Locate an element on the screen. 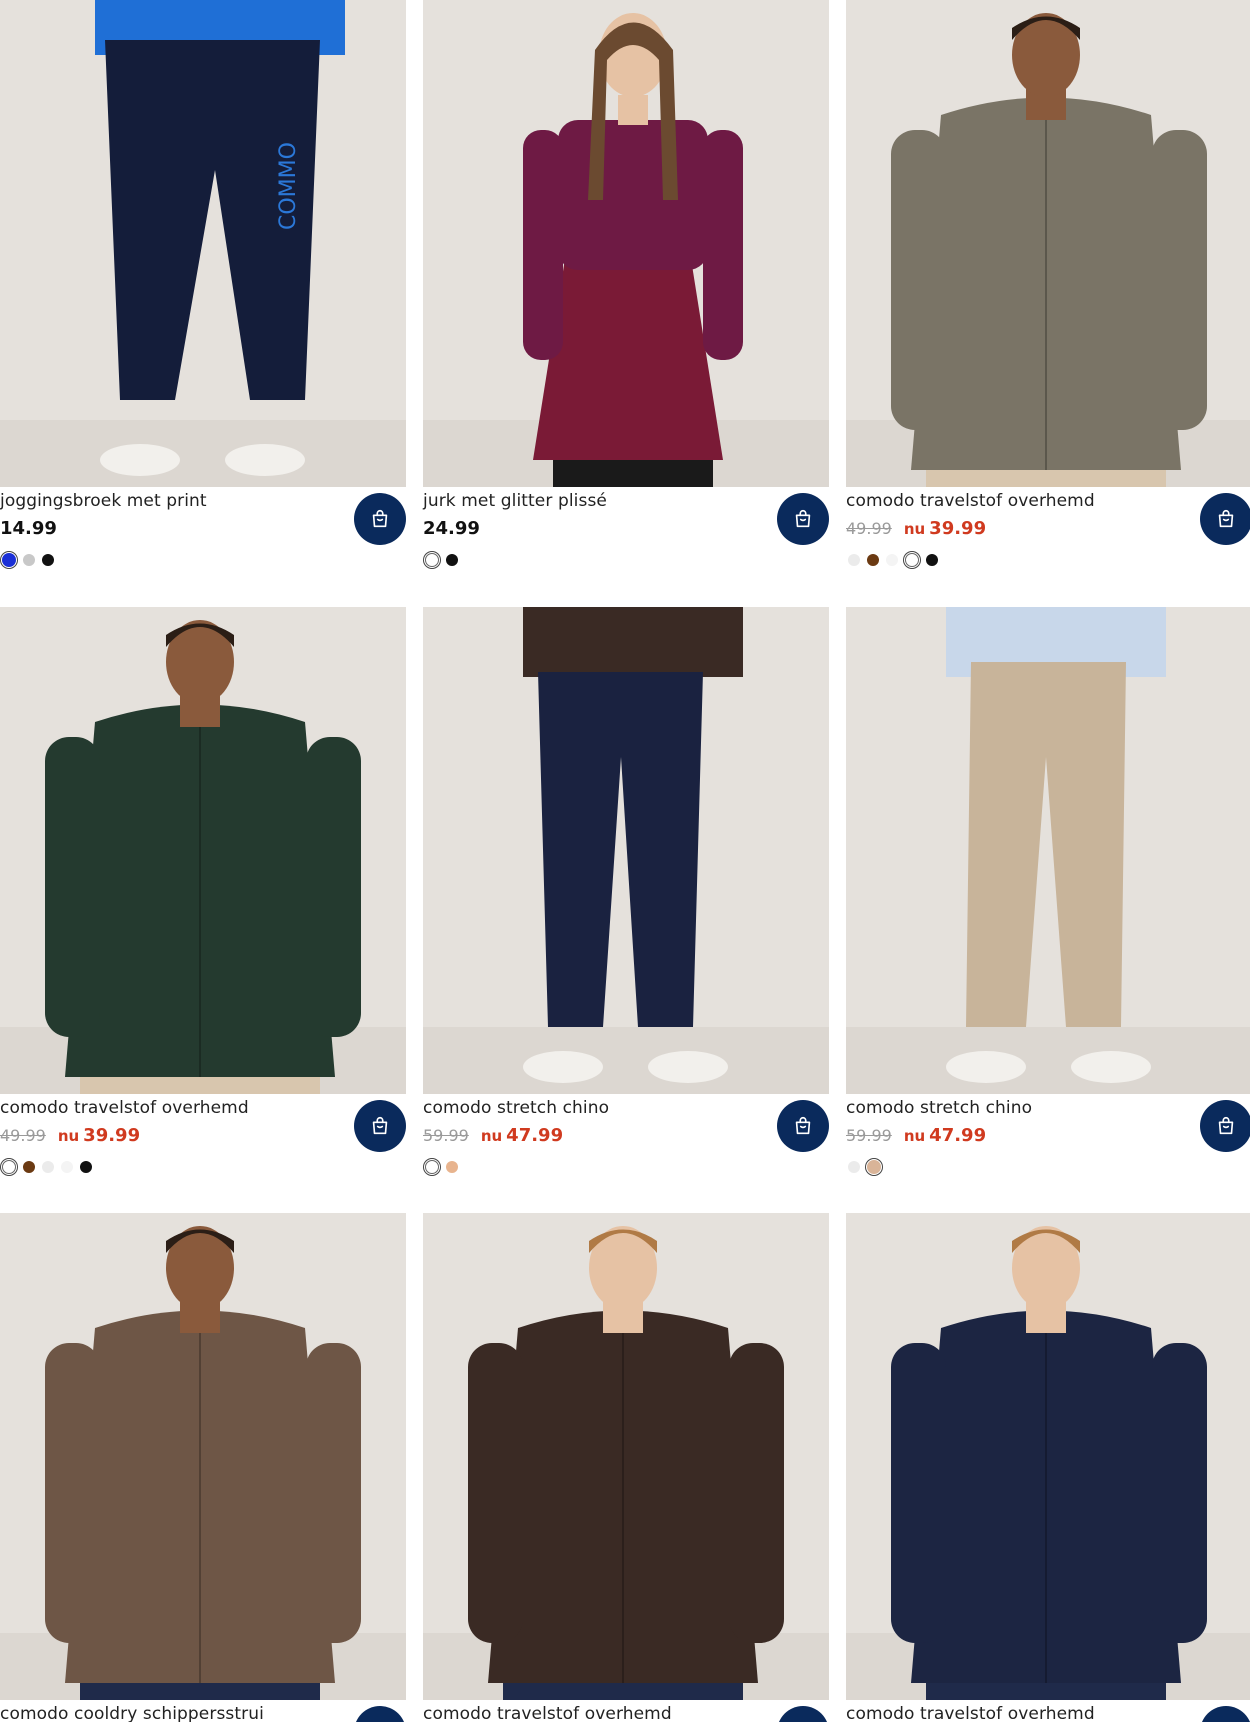 The width and height of the screenshot is (1250, 1722). price-row: 14.99 is located at coordinates (28, 528).